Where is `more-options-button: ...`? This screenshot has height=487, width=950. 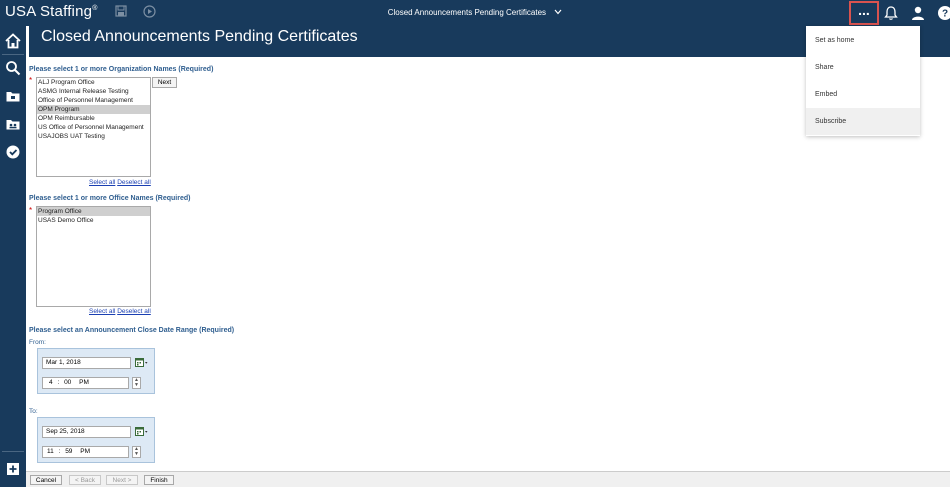
more-options-button: ... is located at coordinates (864, 13).